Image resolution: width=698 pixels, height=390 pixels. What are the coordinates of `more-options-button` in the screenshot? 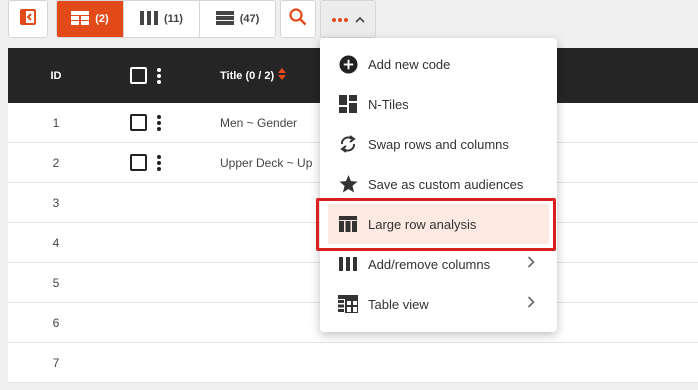 It's located at (348, 19).